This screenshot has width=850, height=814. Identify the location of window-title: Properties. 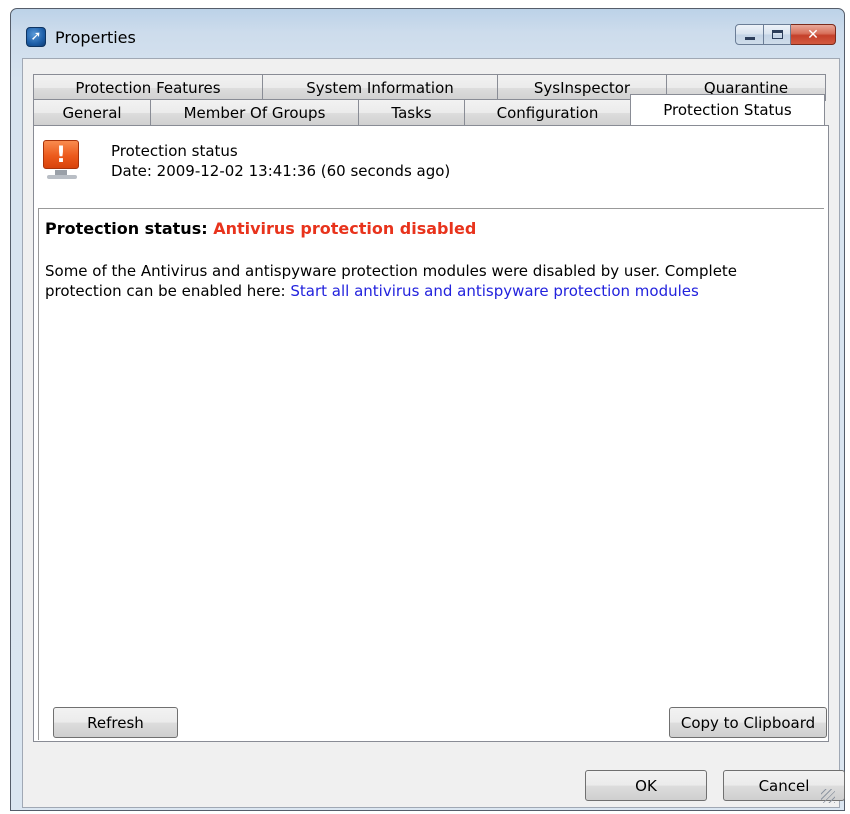
(95, 37).